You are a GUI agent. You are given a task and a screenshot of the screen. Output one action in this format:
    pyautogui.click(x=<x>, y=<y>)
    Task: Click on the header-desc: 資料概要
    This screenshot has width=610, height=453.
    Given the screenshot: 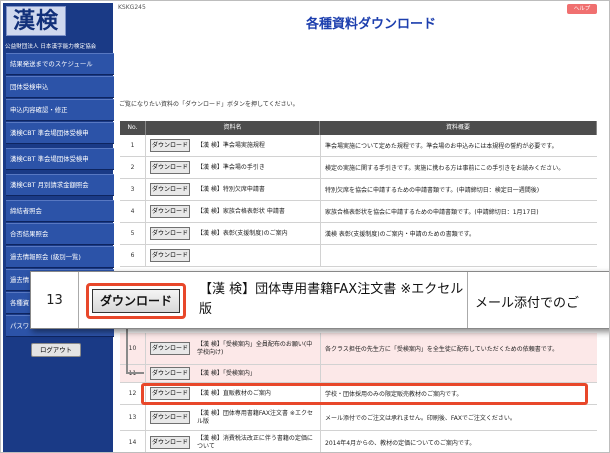 What is the action you would take?
    pyautogui.click(x=458, y=128)
    